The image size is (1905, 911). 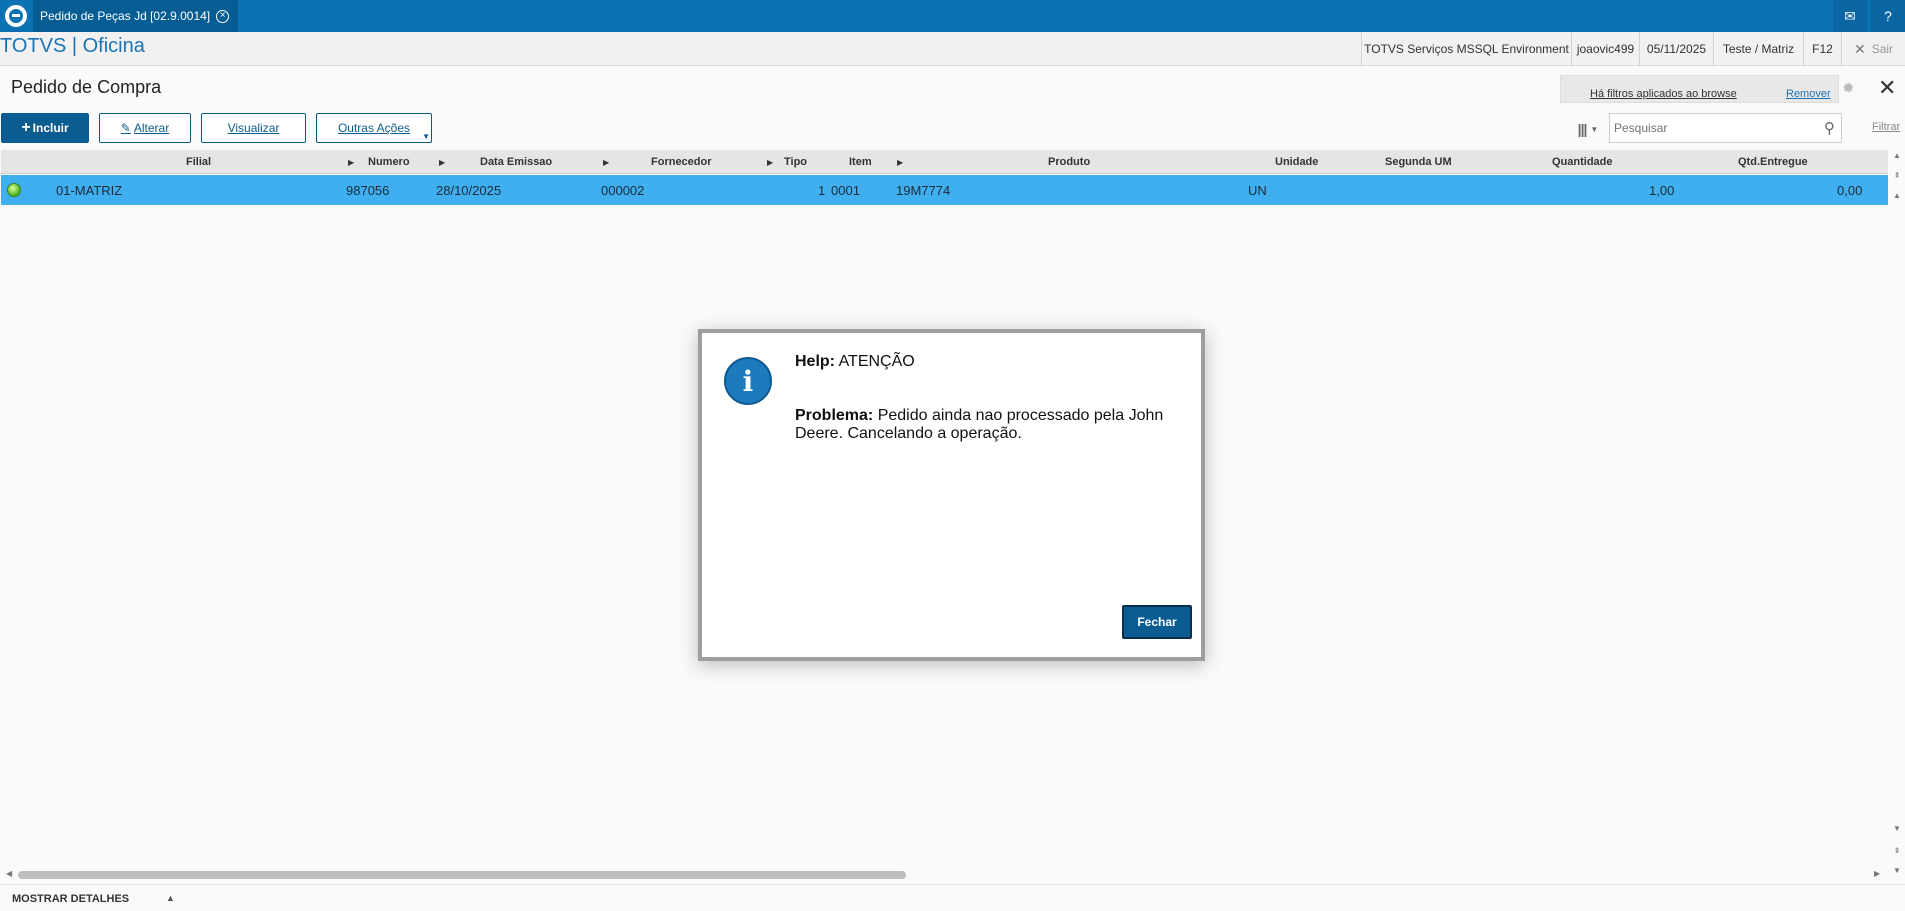 What do you see at coordinates (1662, 190) in the screenshot?
I see `cell-quantidade: 1,00` at bounding box center [1662, 190].